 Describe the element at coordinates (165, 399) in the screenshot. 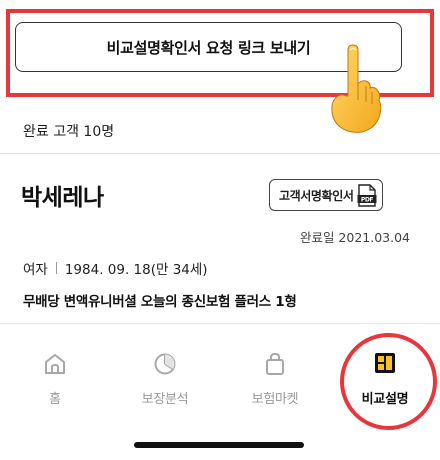

I see `tab-coverage-analysis-label: 보장분석` at that location.